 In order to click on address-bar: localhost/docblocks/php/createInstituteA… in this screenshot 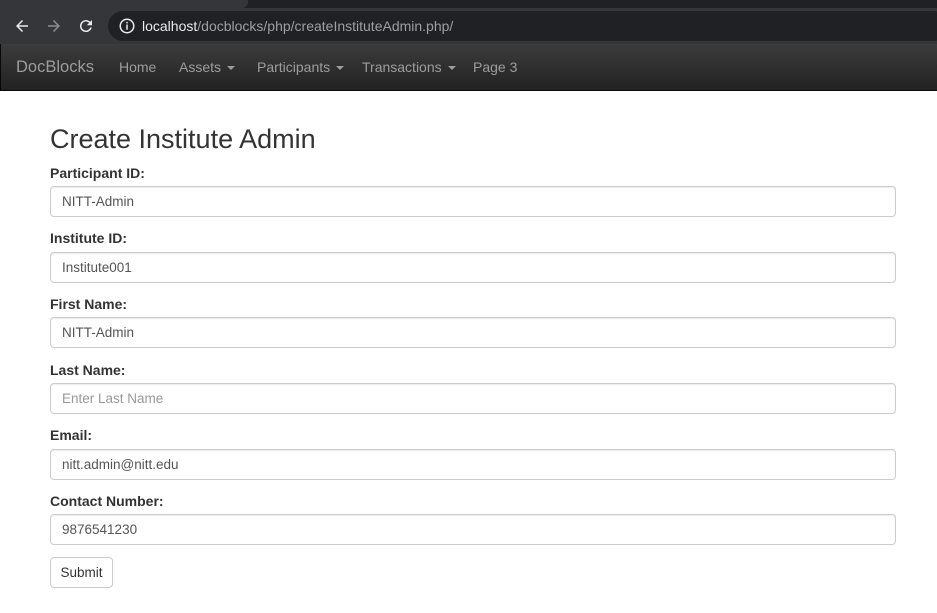, I will do `click(522, 26)`.